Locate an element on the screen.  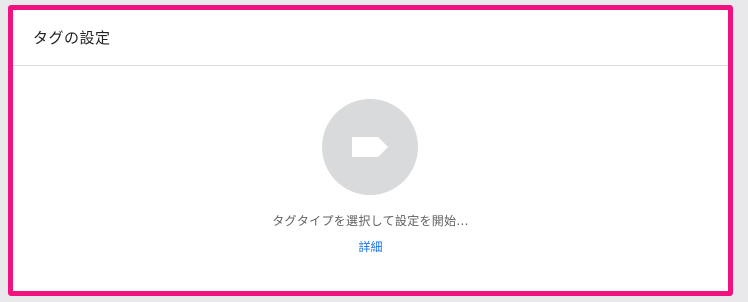
tag-icon is located at coordinates (370, 147).